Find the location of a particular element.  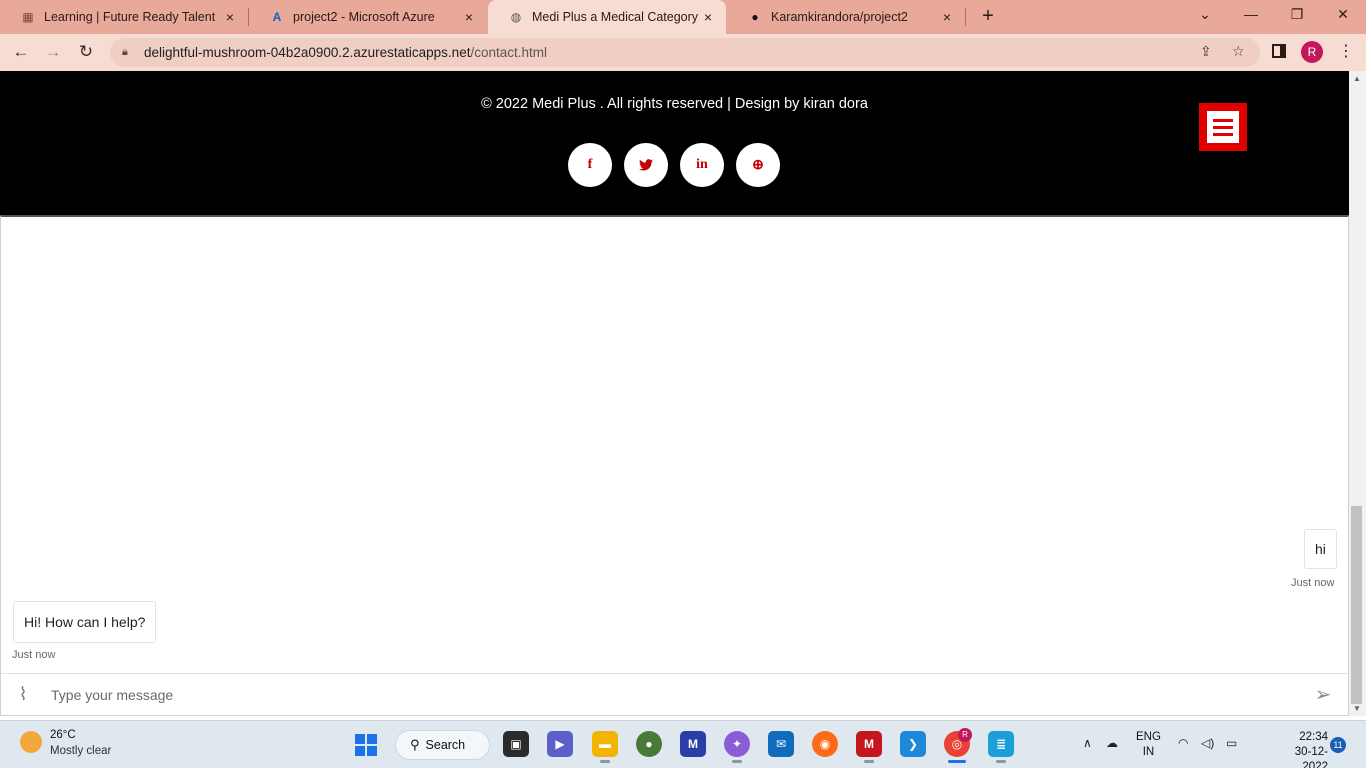

reload-icon: ↻ is located at coordinates (86, 53).